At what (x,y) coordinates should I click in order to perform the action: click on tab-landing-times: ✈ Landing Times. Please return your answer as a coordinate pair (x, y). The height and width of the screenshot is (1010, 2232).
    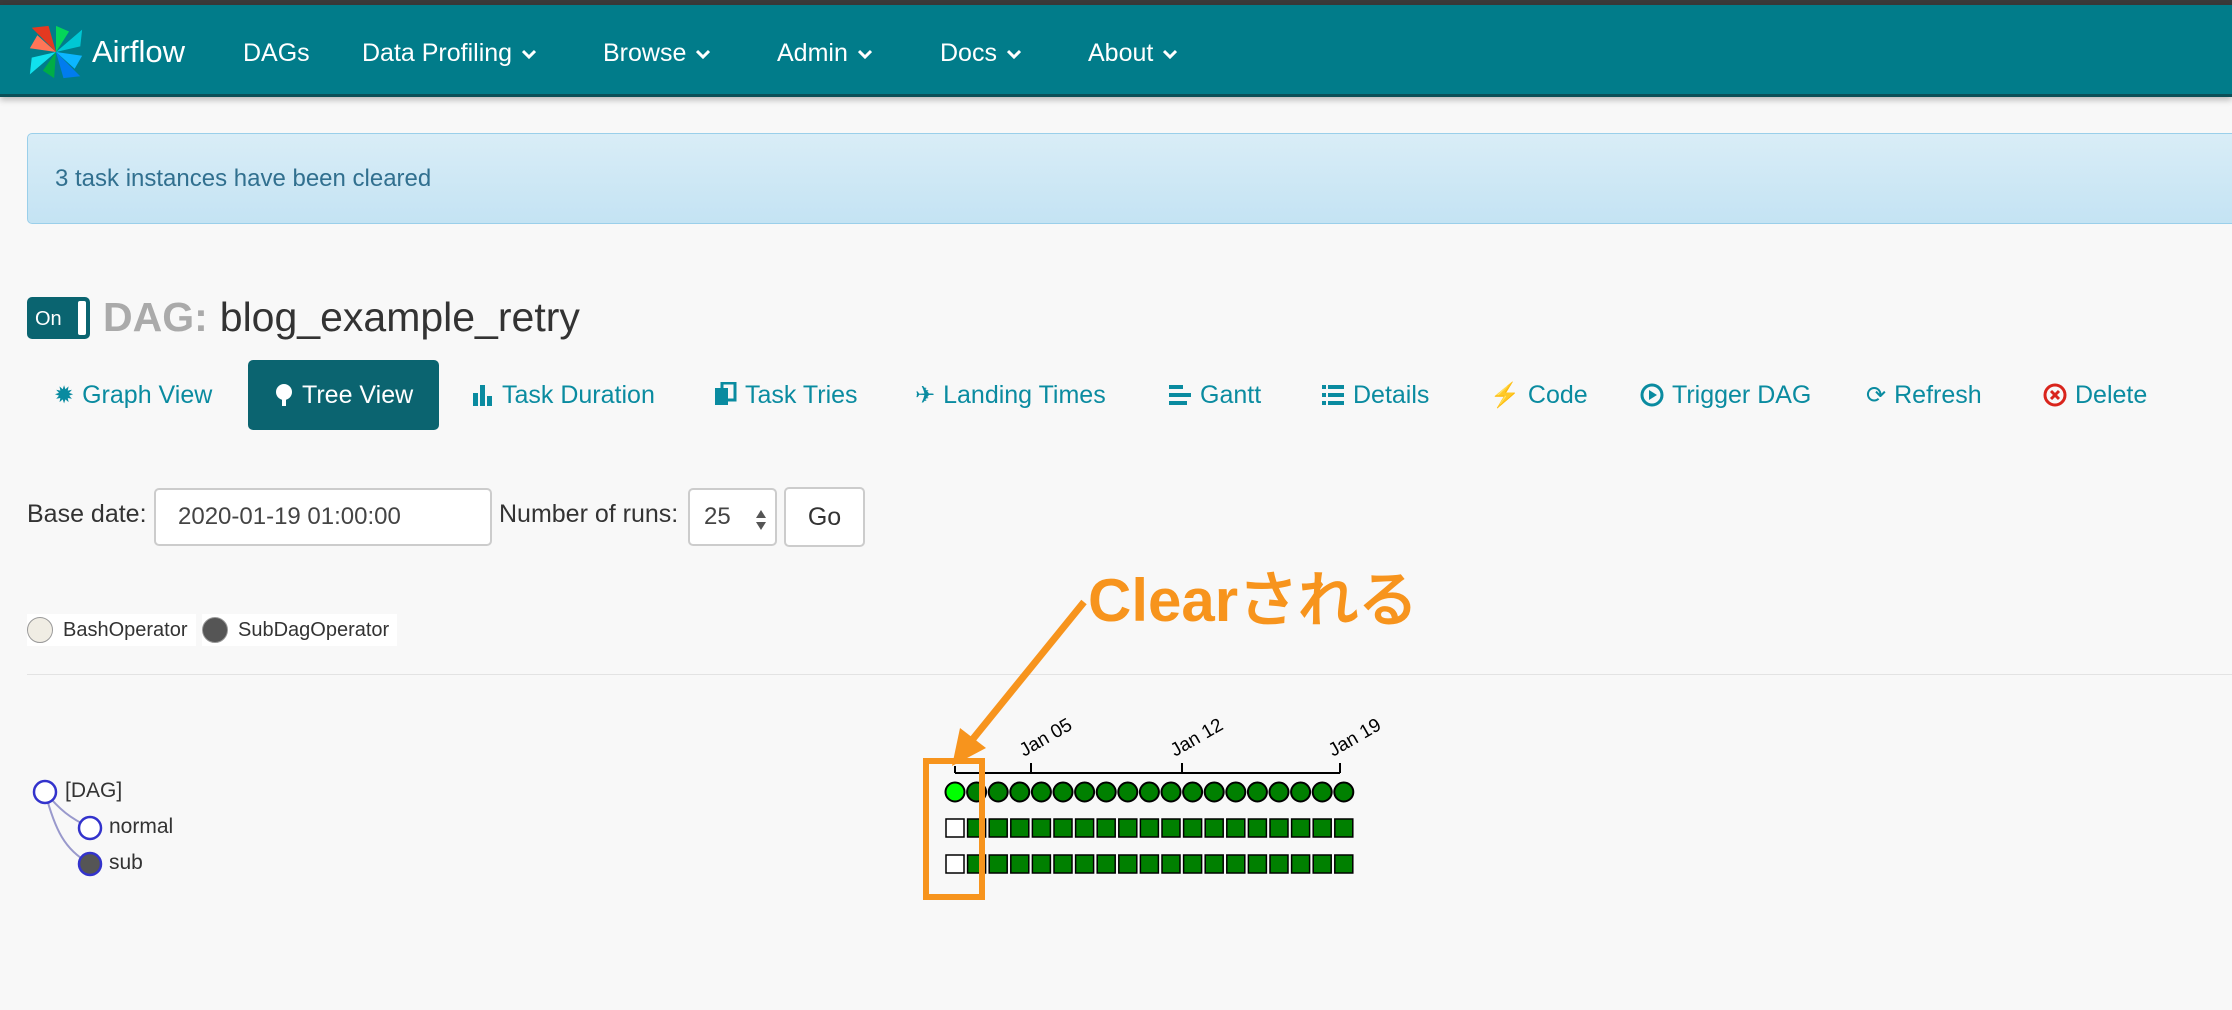
    Looking at the image, I should click on (1010, 395).